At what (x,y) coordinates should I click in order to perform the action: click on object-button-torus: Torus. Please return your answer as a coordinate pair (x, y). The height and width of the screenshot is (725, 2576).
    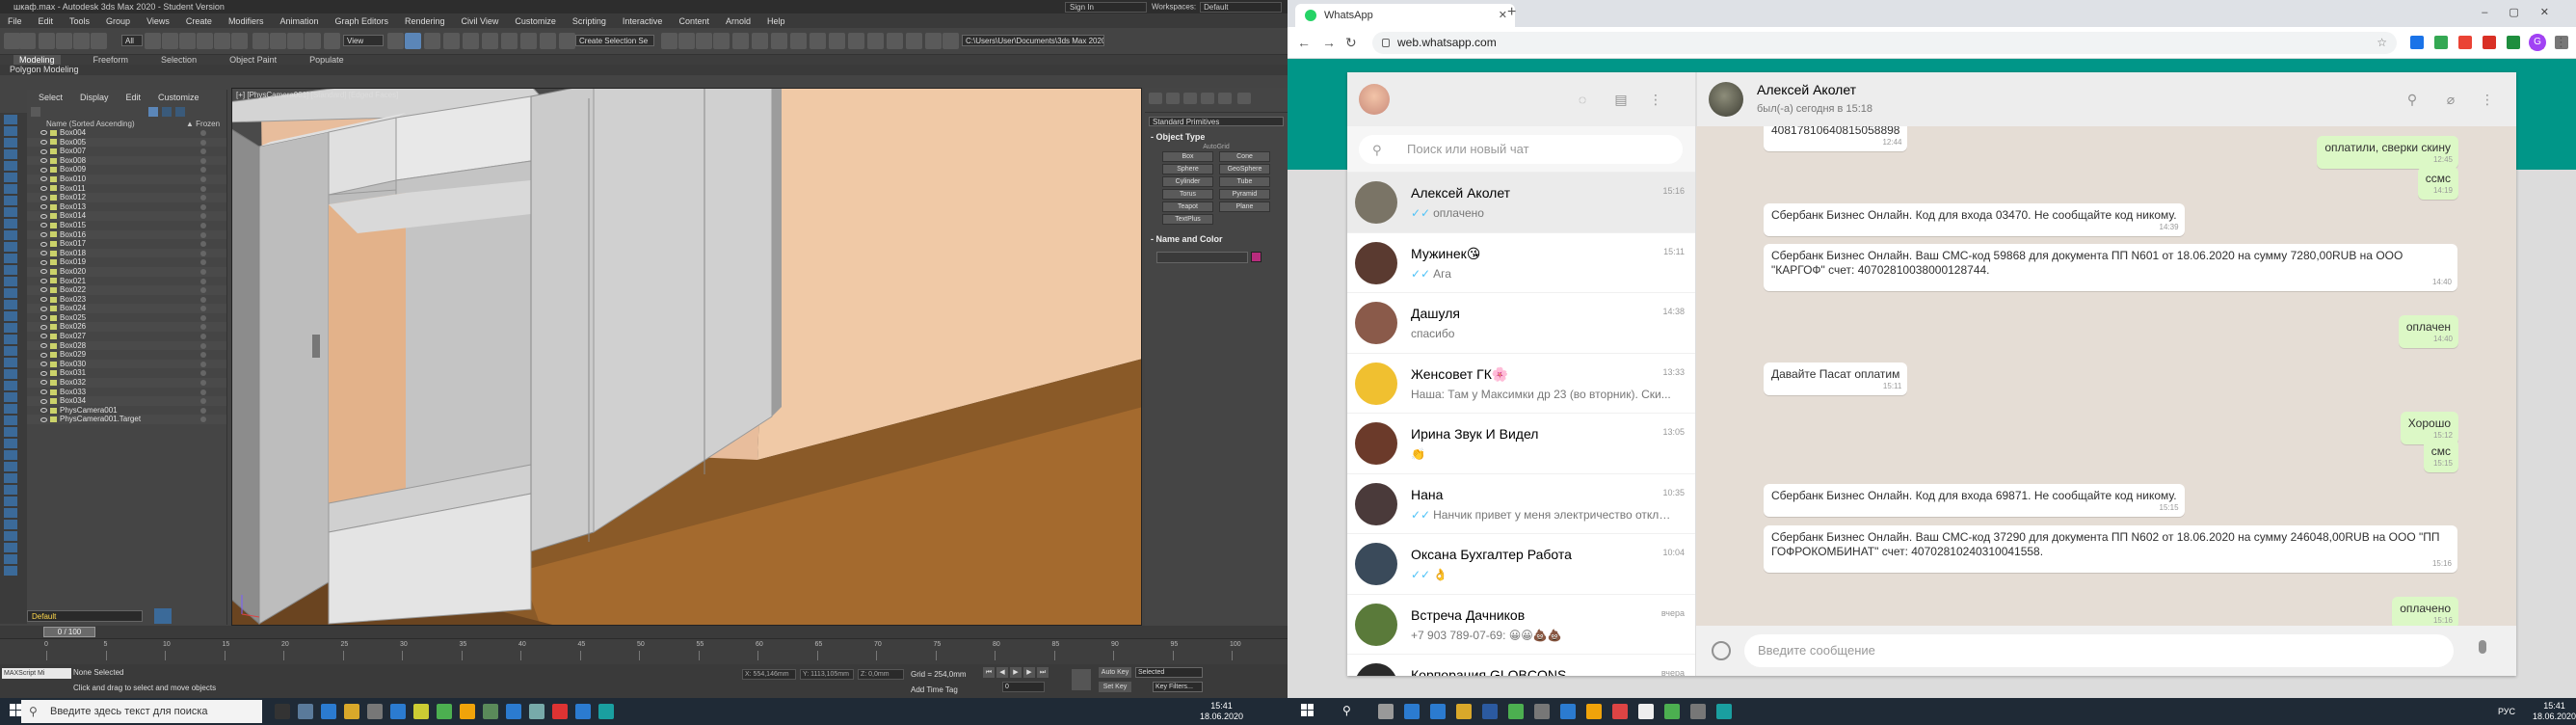
    Looking at the image, I should click on (1187, 194).